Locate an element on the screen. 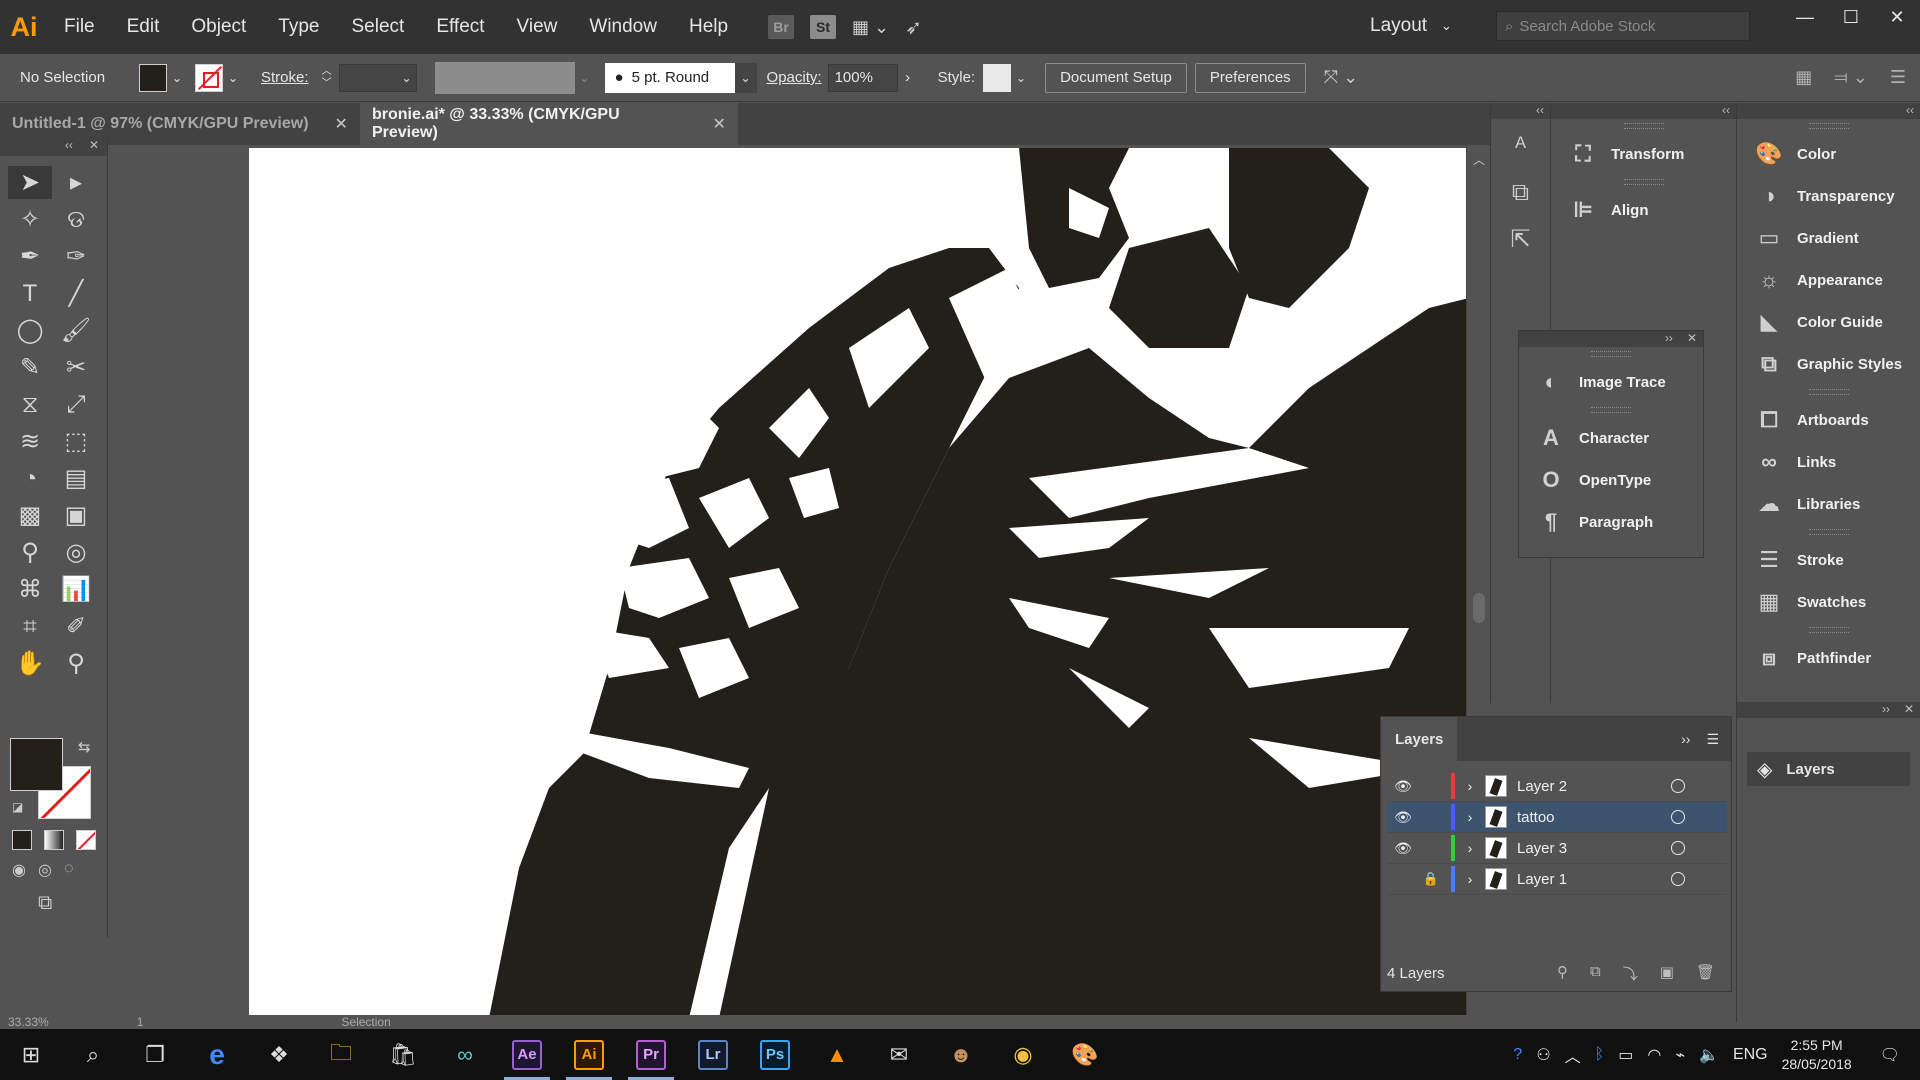  shaper-tool-icon: ✎ is located at coordinates (30, 367).